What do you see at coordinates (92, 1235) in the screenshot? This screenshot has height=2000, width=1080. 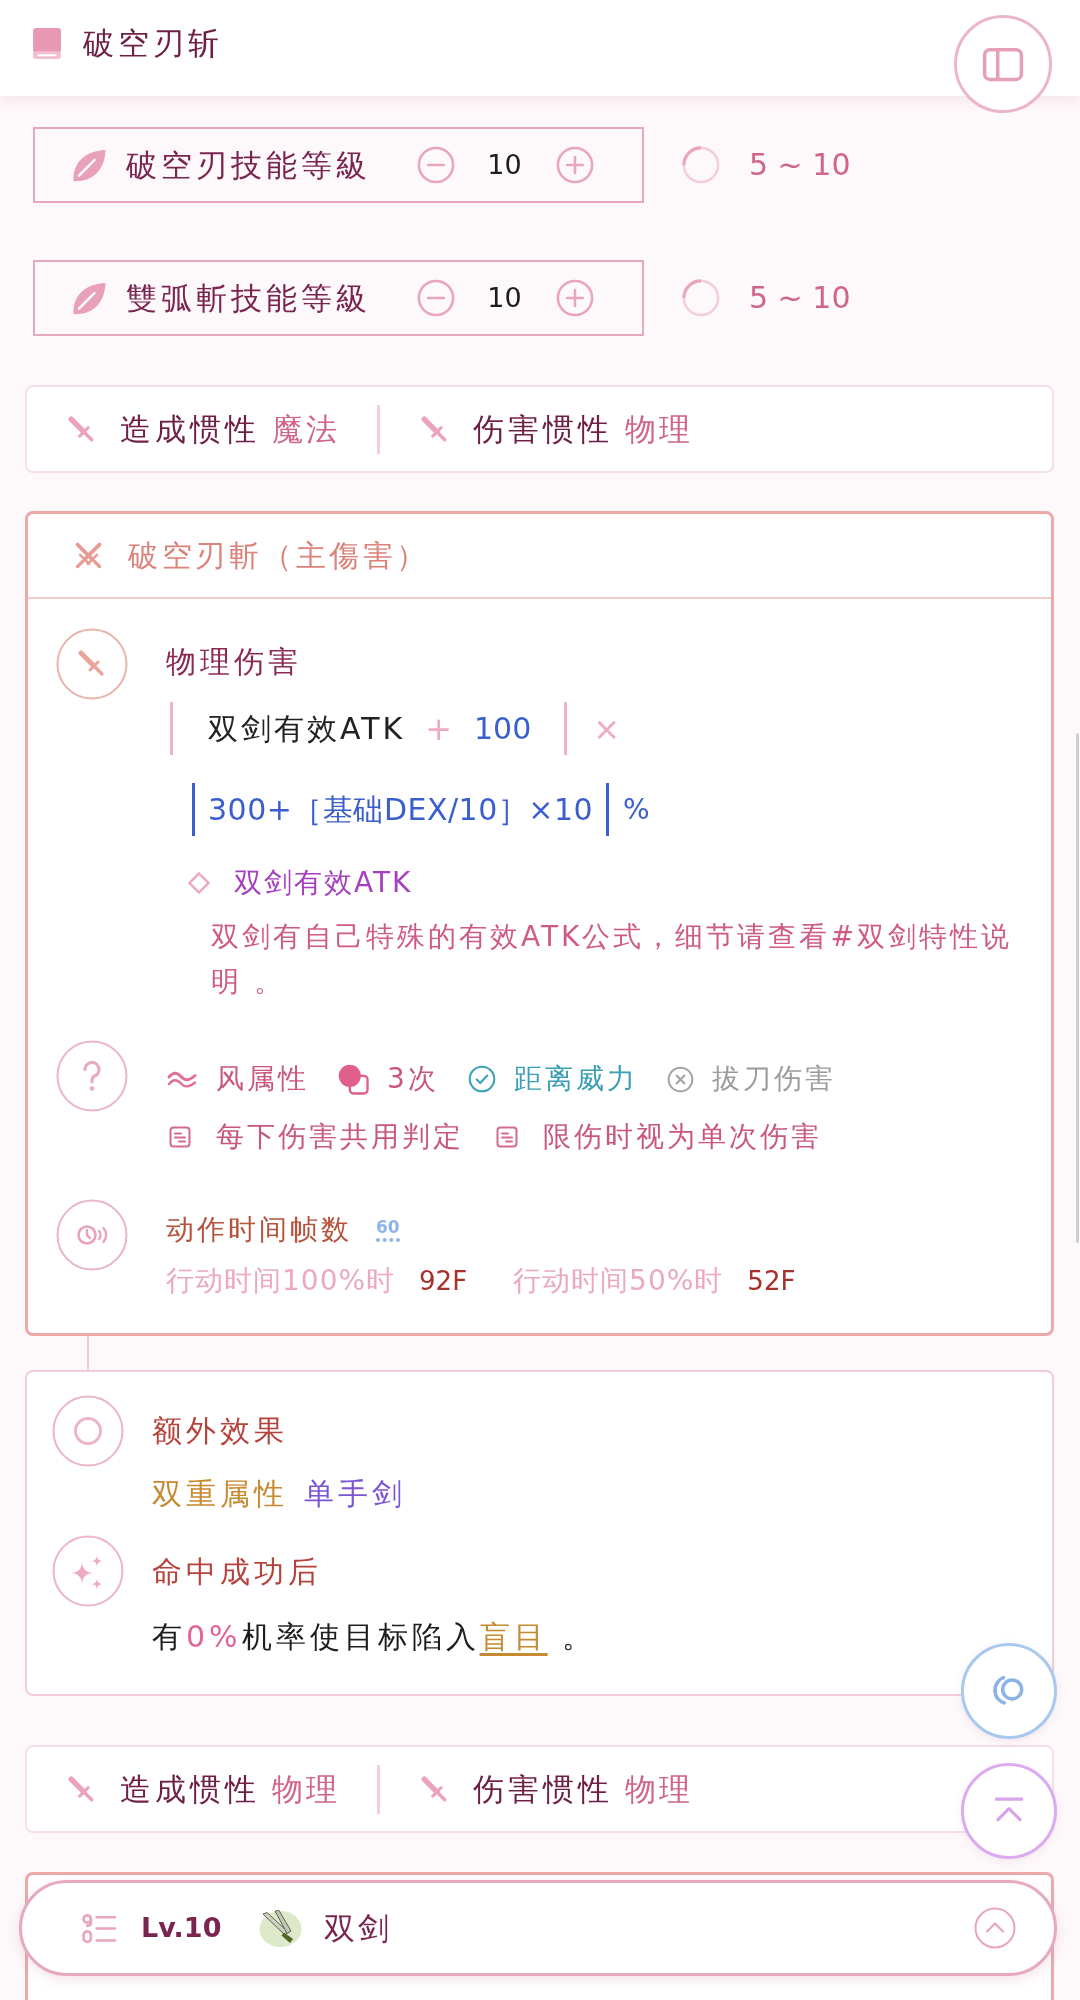 I see `clock-signal-circle-icon` at bounding box center [92, 1235].